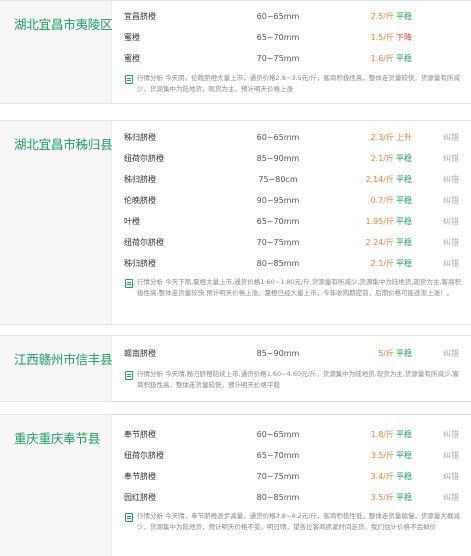 The width and height of the screenshot is (471, 556). I want to click on trend-label: 下降, so click(404, 37).